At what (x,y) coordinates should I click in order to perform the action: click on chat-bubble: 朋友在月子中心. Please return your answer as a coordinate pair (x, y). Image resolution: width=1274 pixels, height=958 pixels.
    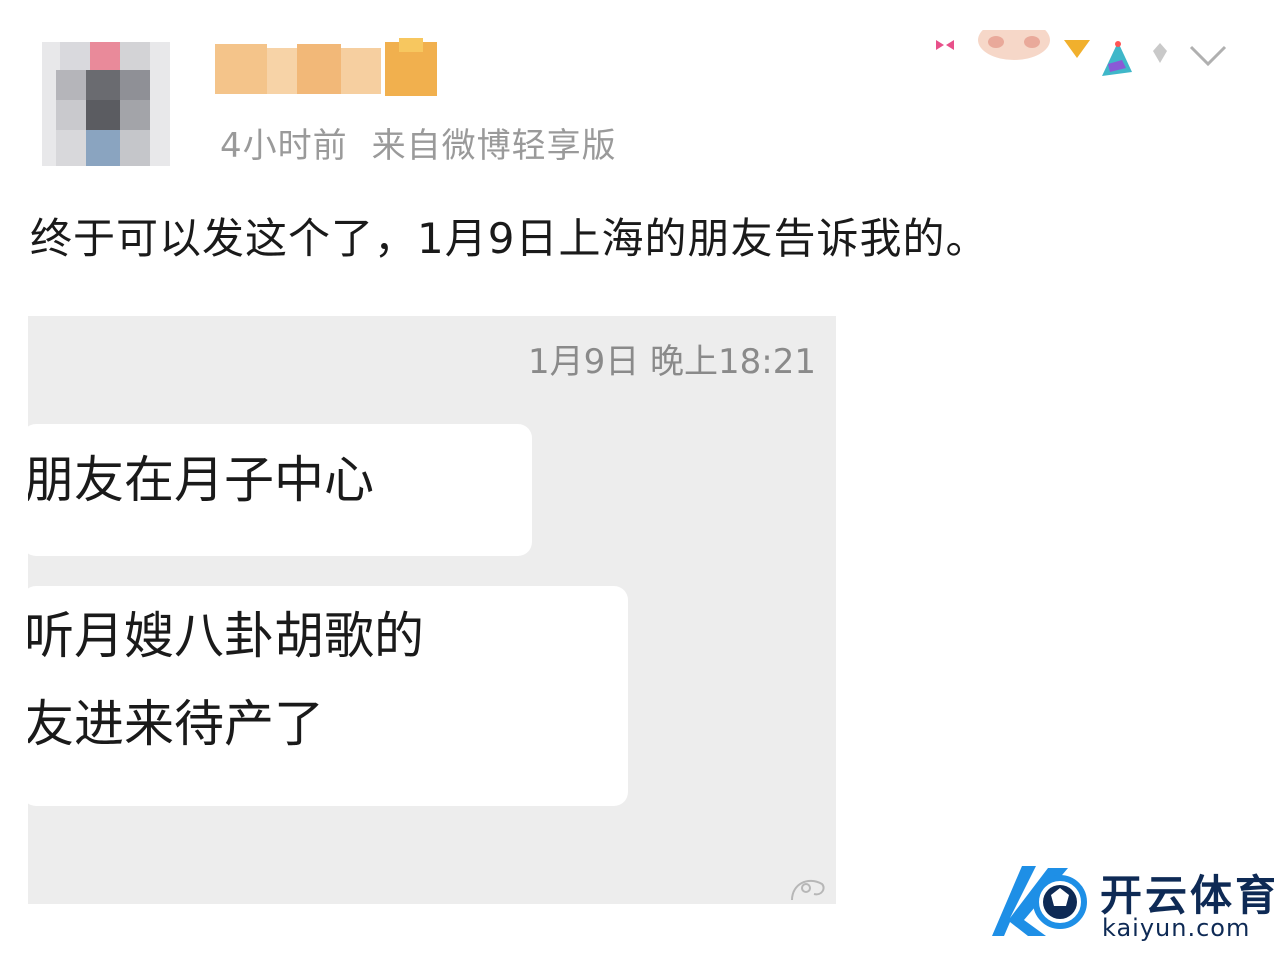
    Looking at the image, I should click on (280, 490).